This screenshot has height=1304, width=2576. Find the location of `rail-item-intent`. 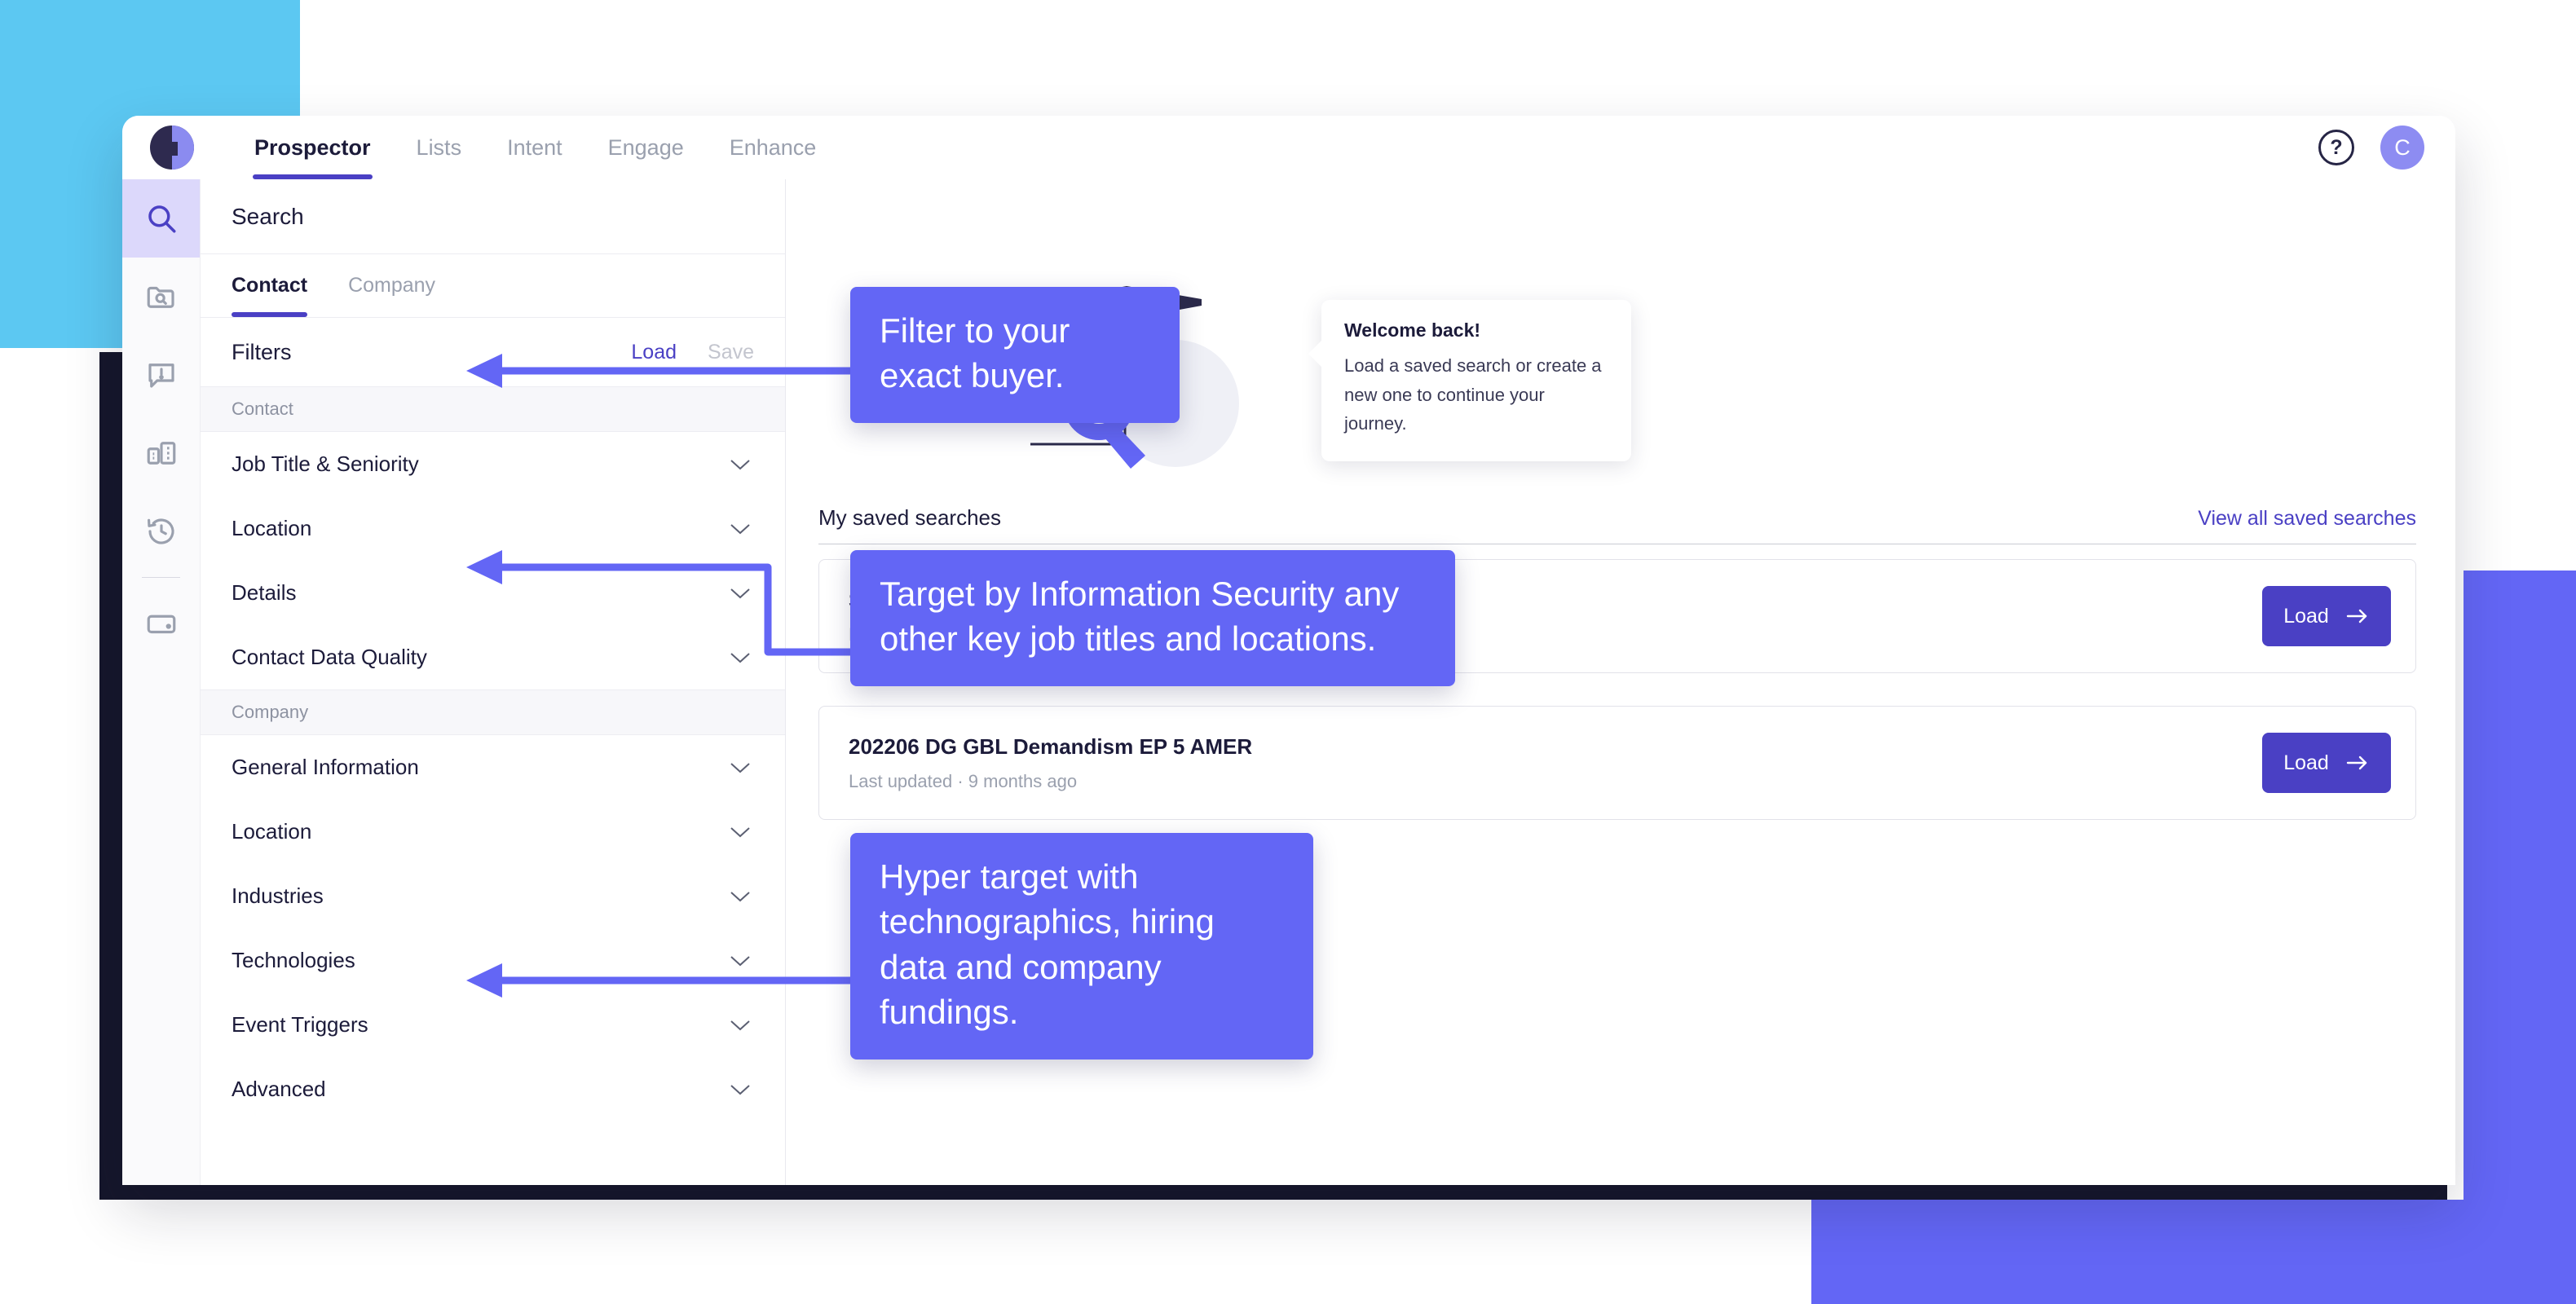

rail-item-intent is located at coordinates (161, 375).